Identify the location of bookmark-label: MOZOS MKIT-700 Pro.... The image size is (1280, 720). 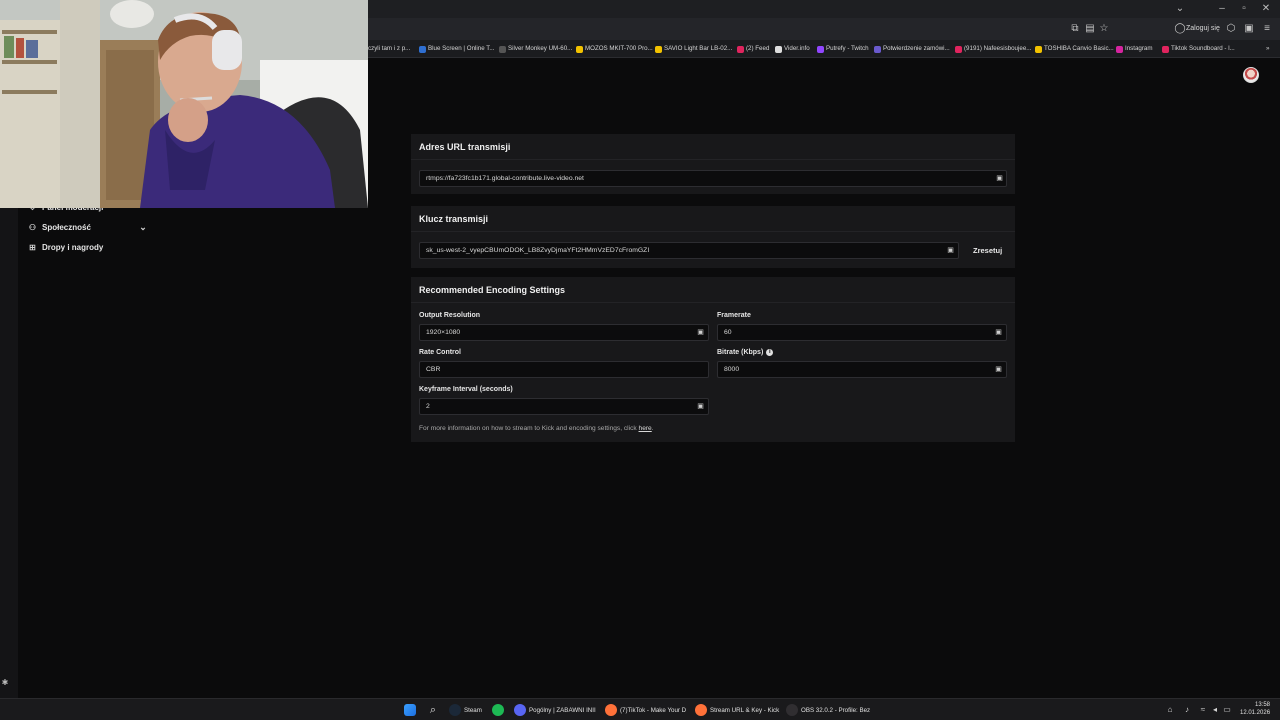
(619, 48).